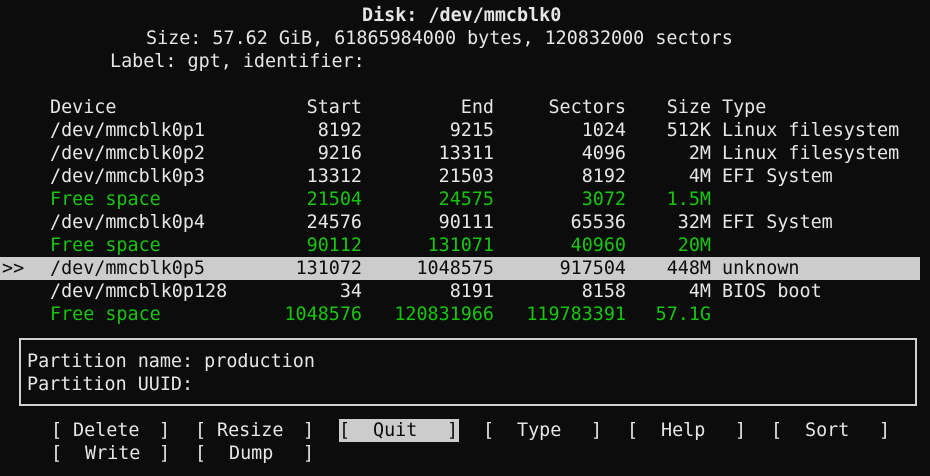  Describe the element at coordinates (259, 361) in the screenshot. I see `partition-name-value: production` at that location.